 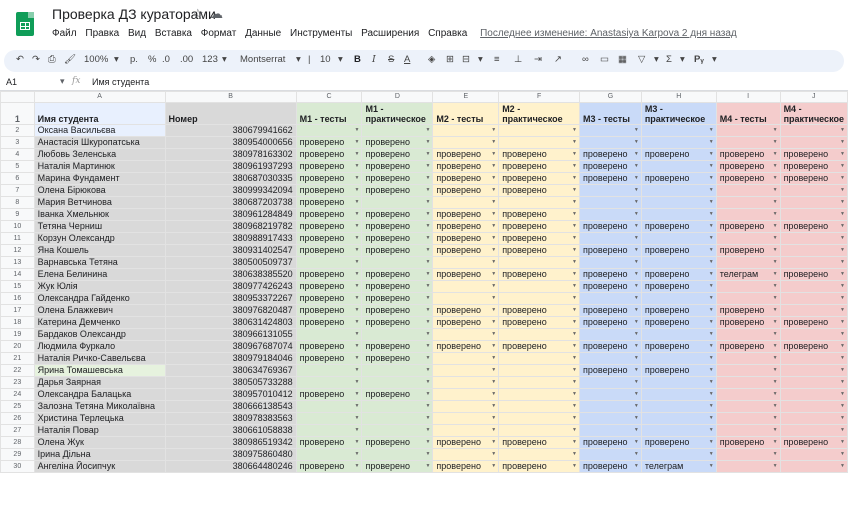 I want to click on currency-button: р., so click(x=134, y=59).